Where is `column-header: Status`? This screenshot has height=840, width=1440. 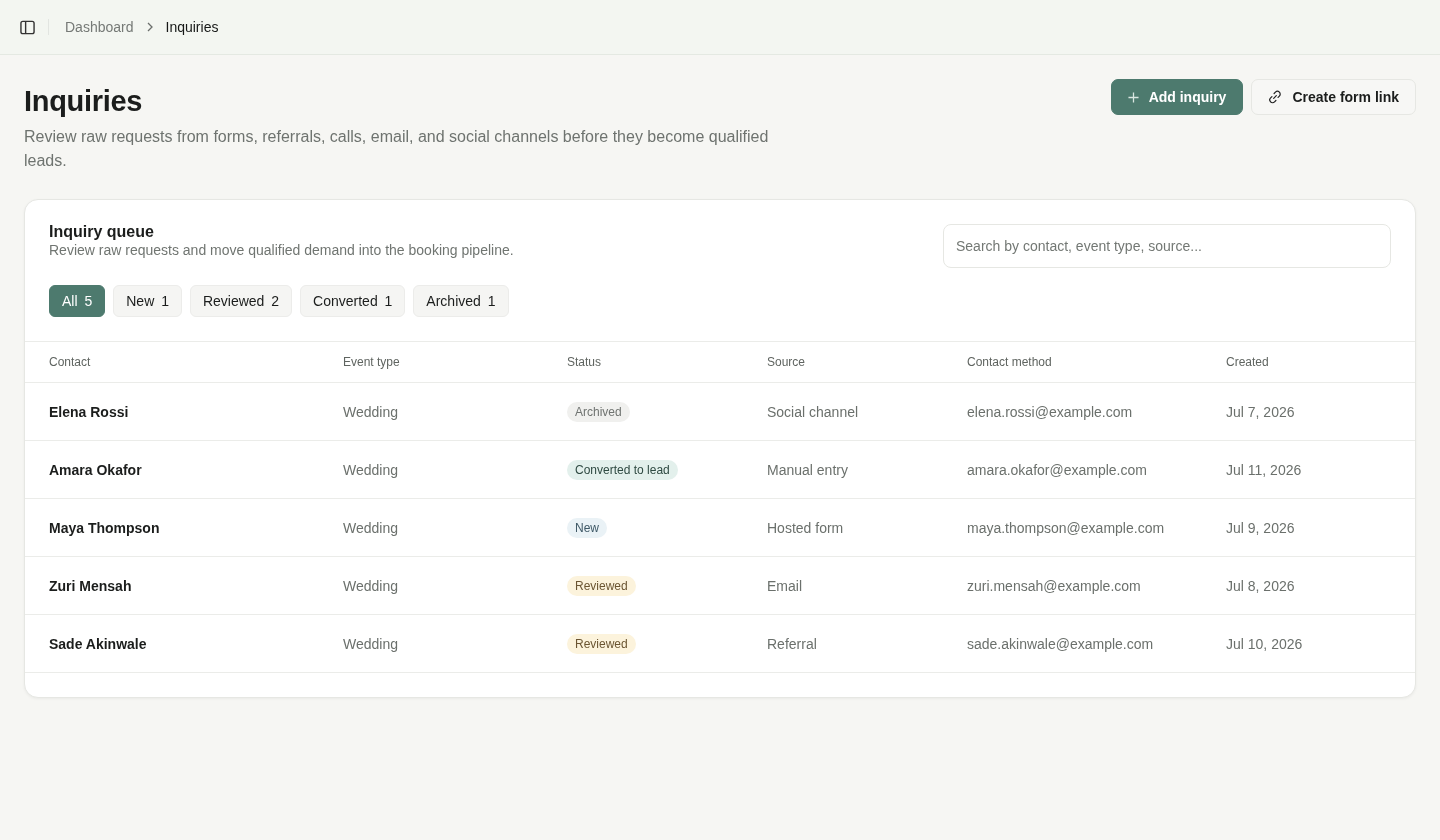
column-header: Status is located at coordinates (584, 362).